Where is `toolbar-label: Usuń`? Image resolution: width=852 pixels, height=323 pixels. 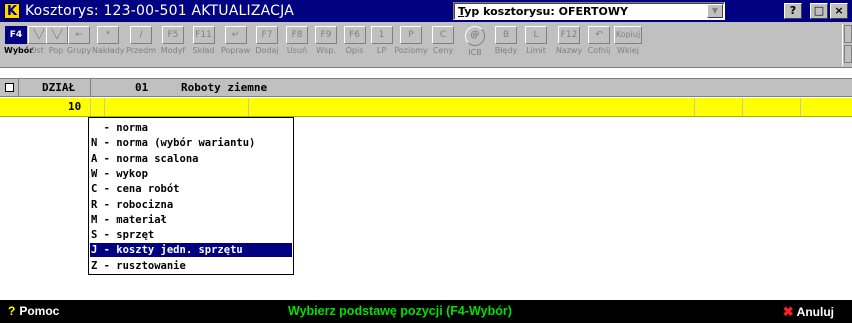 toolbar-label: Usuń is located at coordinates (297, 50).